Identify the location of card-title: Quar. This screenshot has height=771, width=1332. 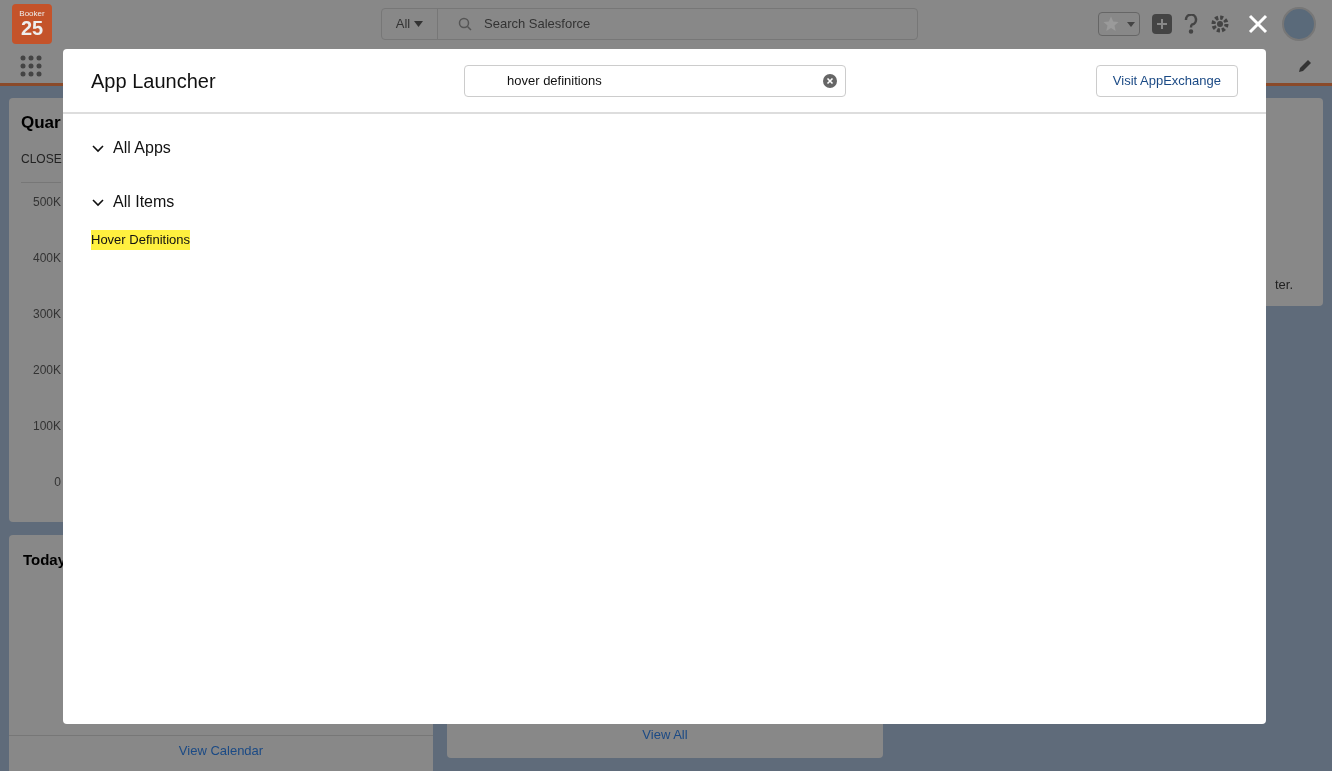
(41, 123).